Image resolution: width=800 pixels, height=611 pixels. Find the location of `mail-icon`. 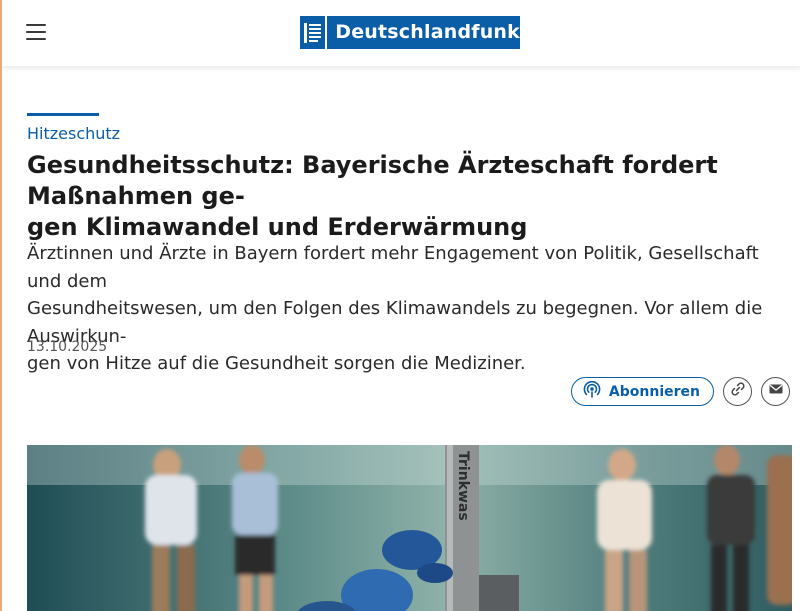

mail-icon is located at coordinates (776, 391).